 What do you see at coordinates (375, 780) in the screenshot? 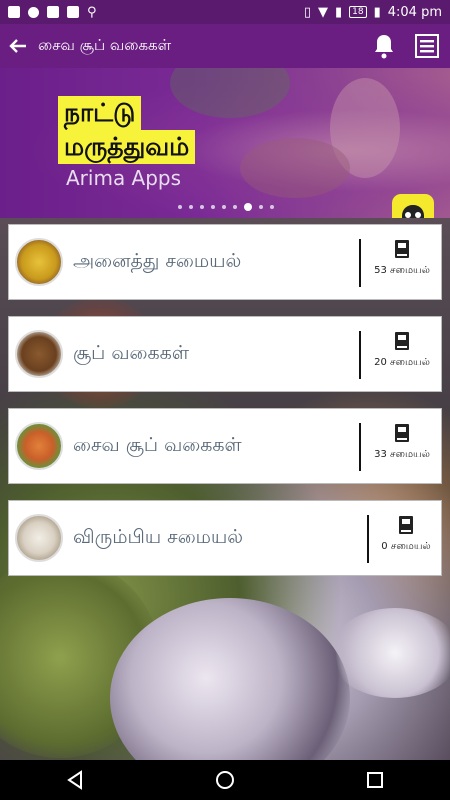
I see `recents-square-icon` at bounding box center [375, 780].